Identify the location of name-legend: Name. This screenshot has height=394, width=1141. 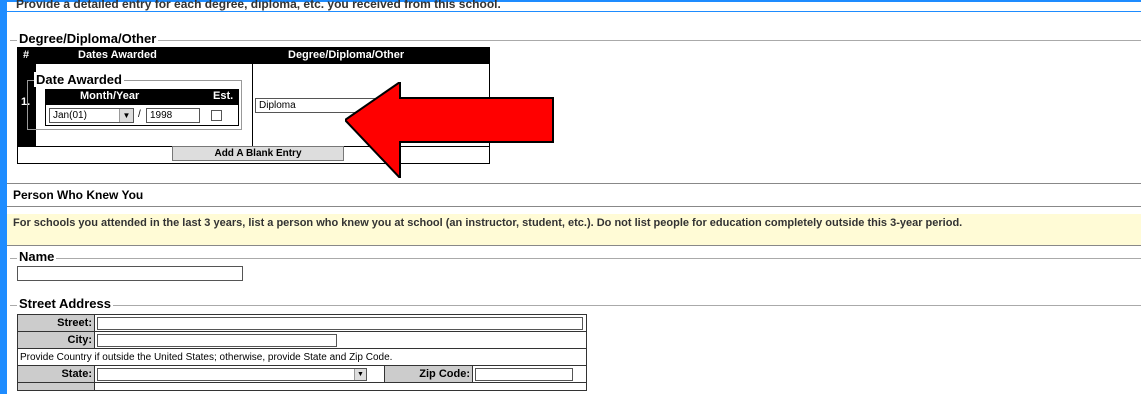
(37, 256).